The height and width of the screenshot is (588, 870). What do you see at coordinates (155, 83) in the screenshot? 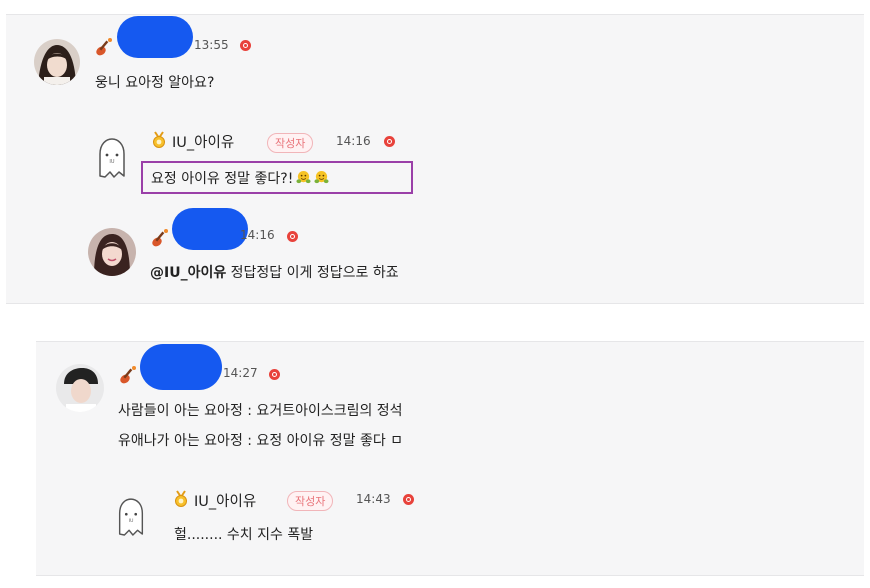
I see `comment-text: 웅니 요아정 알아요?` at bounding box center [155, 83].